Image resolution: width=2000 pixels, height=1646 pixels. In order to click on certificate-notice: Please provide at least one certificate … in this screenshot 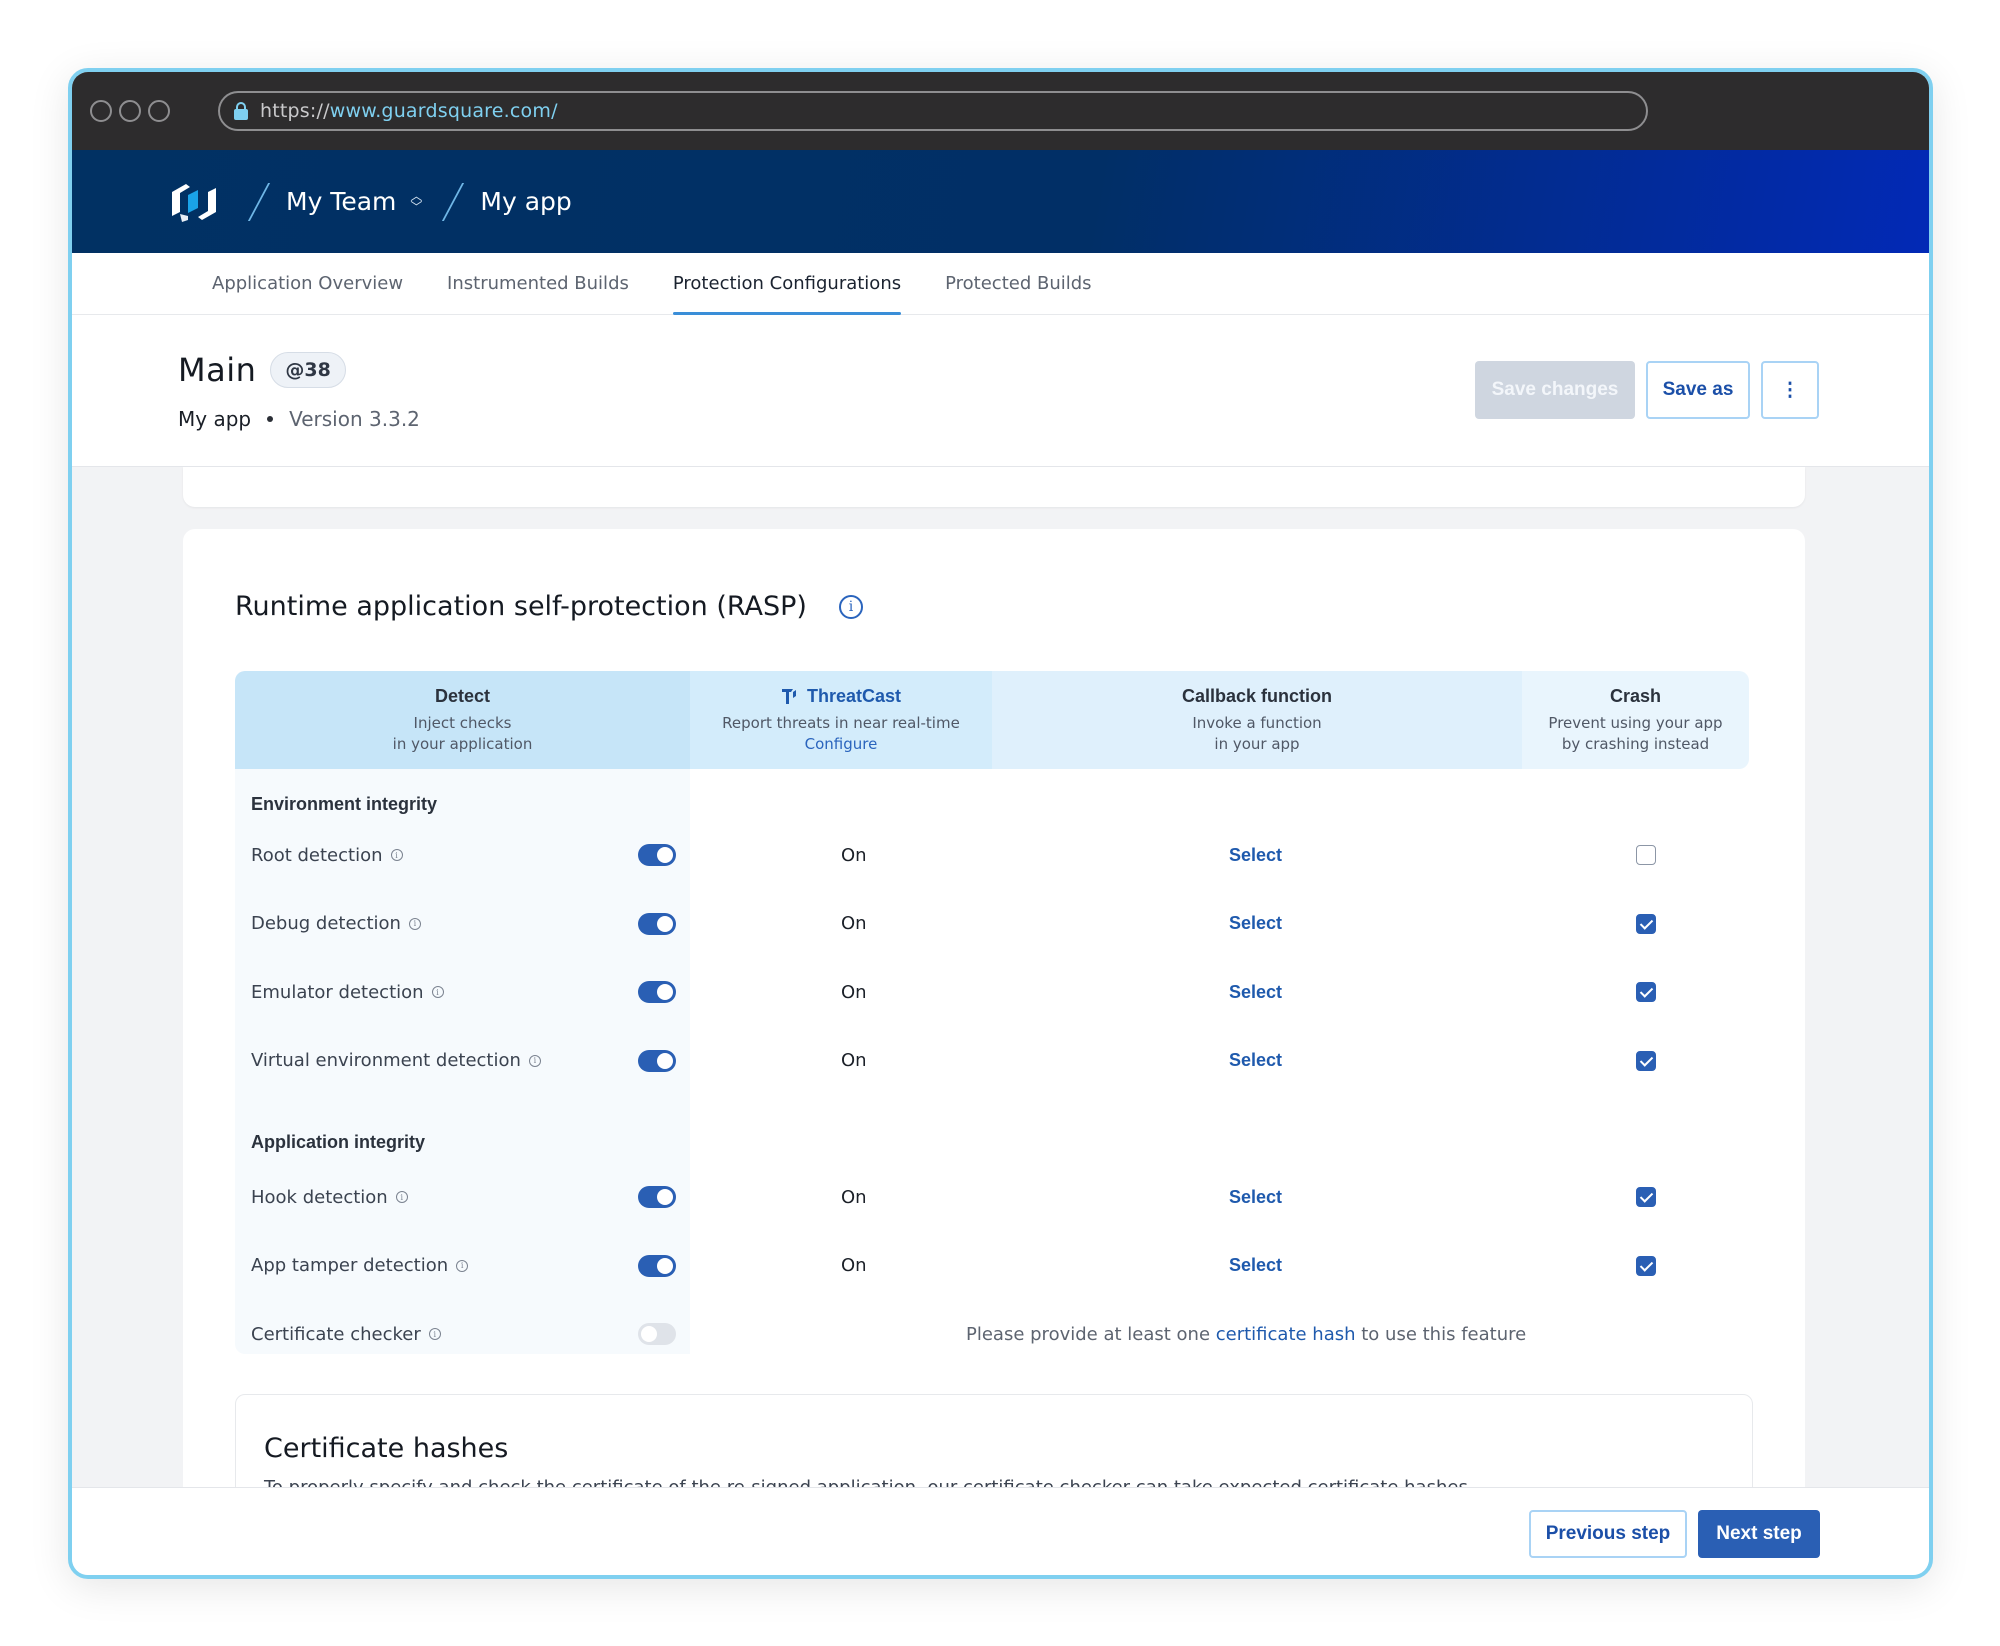, I will do `click(1246, 1334)`.